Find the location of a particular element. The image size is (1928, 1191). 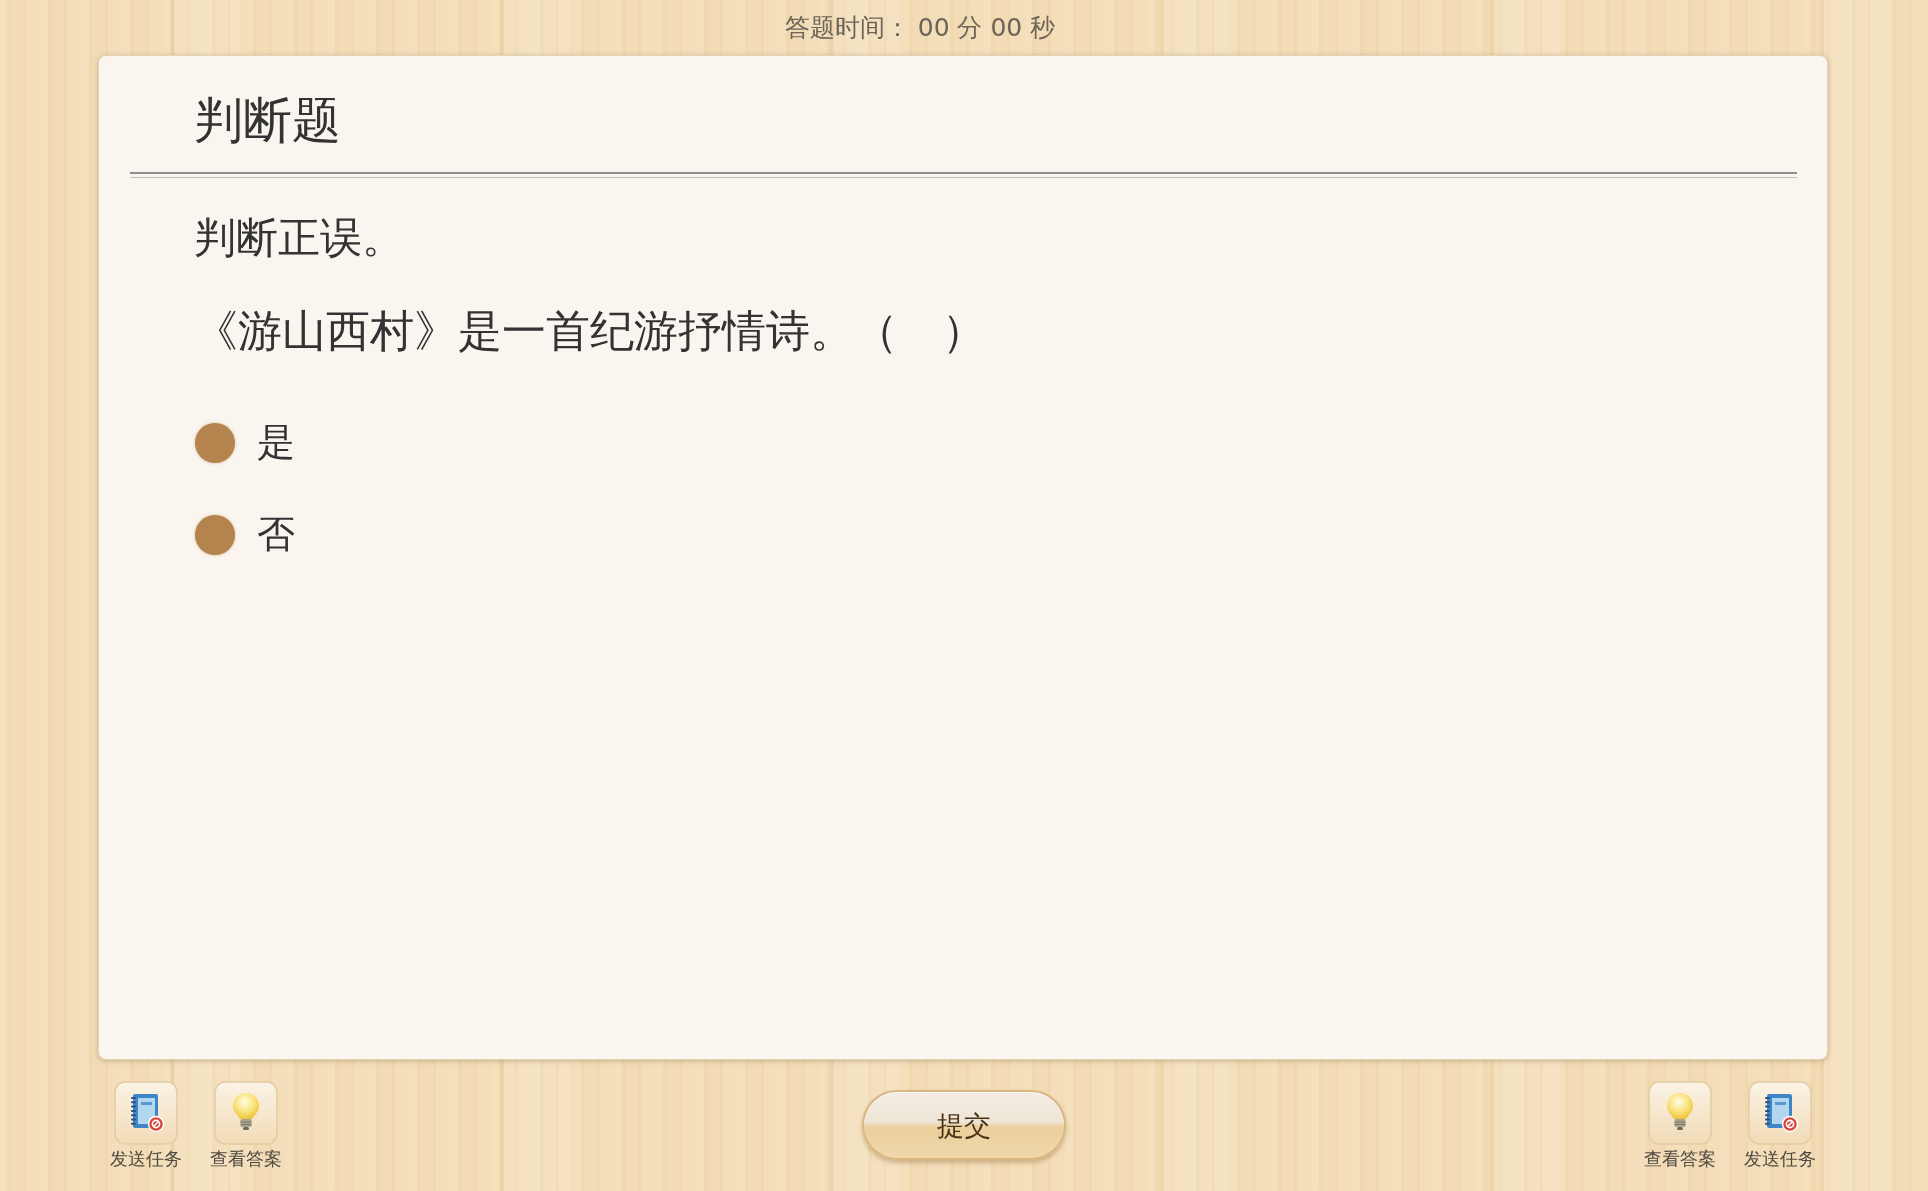

instruction-text: 判断正误。 is located at coordinates (299, 238).